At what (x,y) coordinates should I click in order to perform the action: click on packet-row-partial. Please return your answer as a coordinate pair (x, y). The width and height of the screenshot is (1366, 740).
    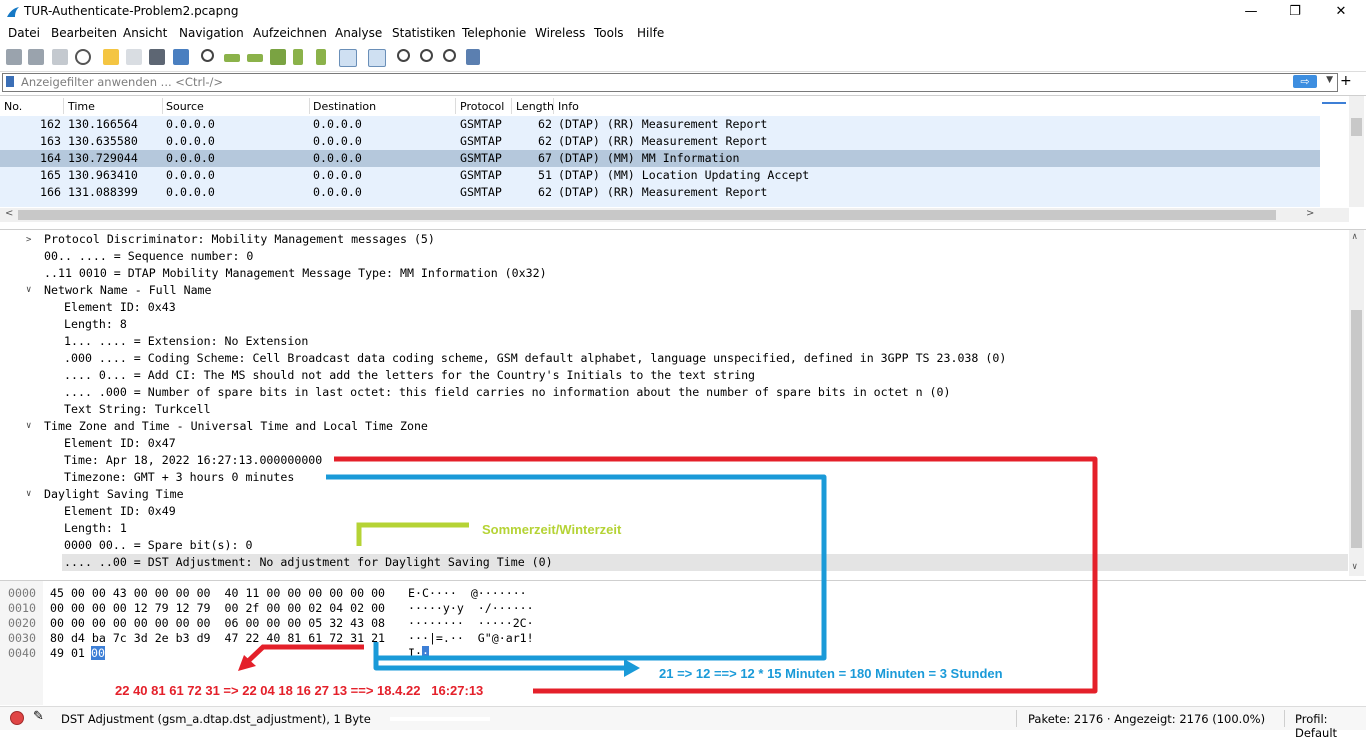
    Looking at the image, I should click on (660, 204).